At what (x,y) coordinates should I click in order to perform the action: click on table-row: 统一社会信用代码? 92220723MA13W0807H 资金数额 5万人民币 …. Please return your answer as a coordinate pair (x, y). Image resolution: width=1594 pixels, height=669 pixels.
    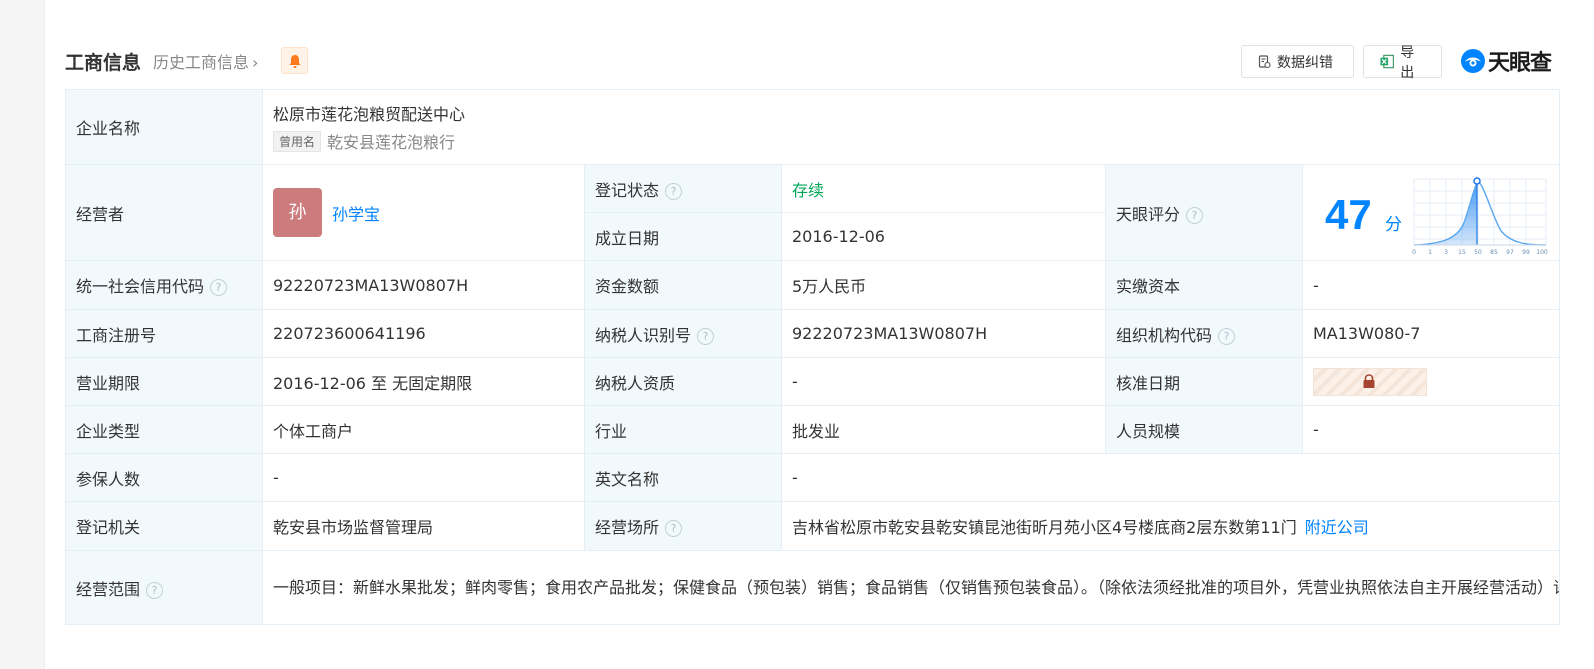
    Looking at the image, I should click on (813, 285).